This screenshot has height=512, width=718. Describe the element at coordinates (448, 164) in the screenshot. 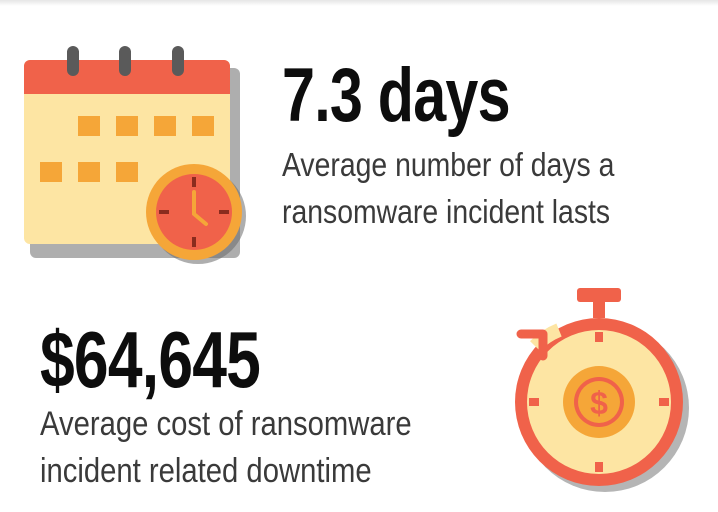

I see `stat-description-days-line1: Average number of days a` at that location.